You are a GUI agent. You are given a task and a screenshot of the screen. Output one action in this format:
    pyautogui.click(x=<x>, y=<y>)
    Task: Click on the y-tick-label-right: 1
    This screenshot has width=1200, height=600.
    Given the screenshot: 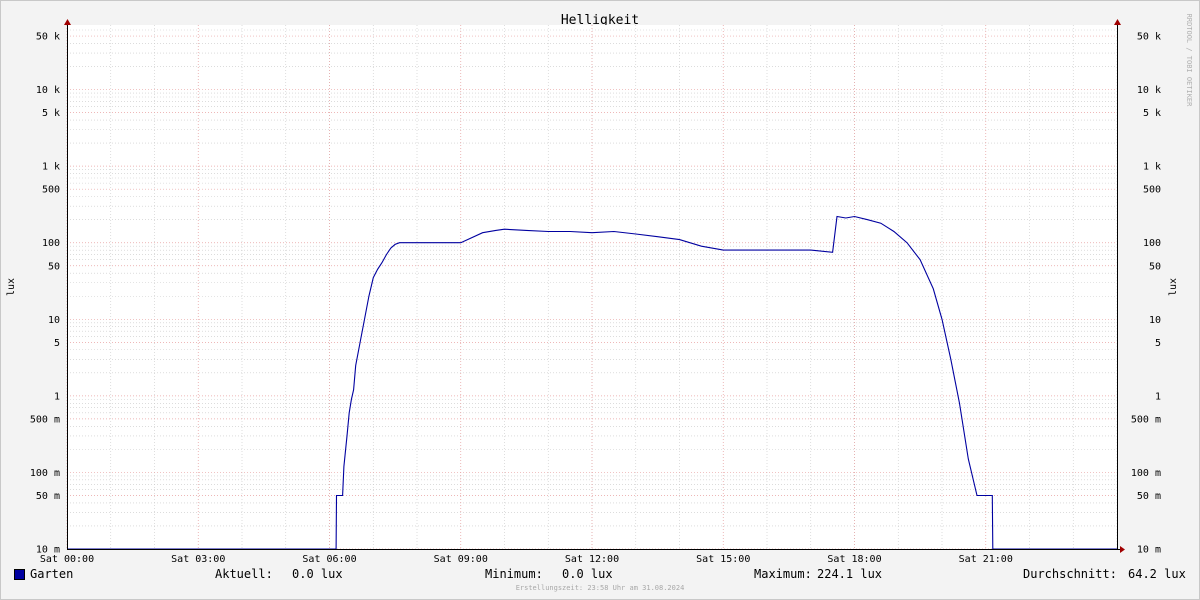 What is the action you would take?
    pyautogui.click(x=1158, y=396)
    